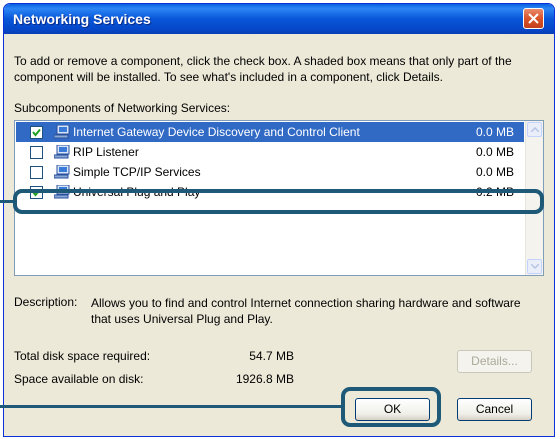 The image size is (560, 439). What do you see at coordinates (270, 172) in the screenshot?
I see `list-item-simple-tcpip: Simple TCP/IP Services 0.0 MB` at bounding box center [270, 172].